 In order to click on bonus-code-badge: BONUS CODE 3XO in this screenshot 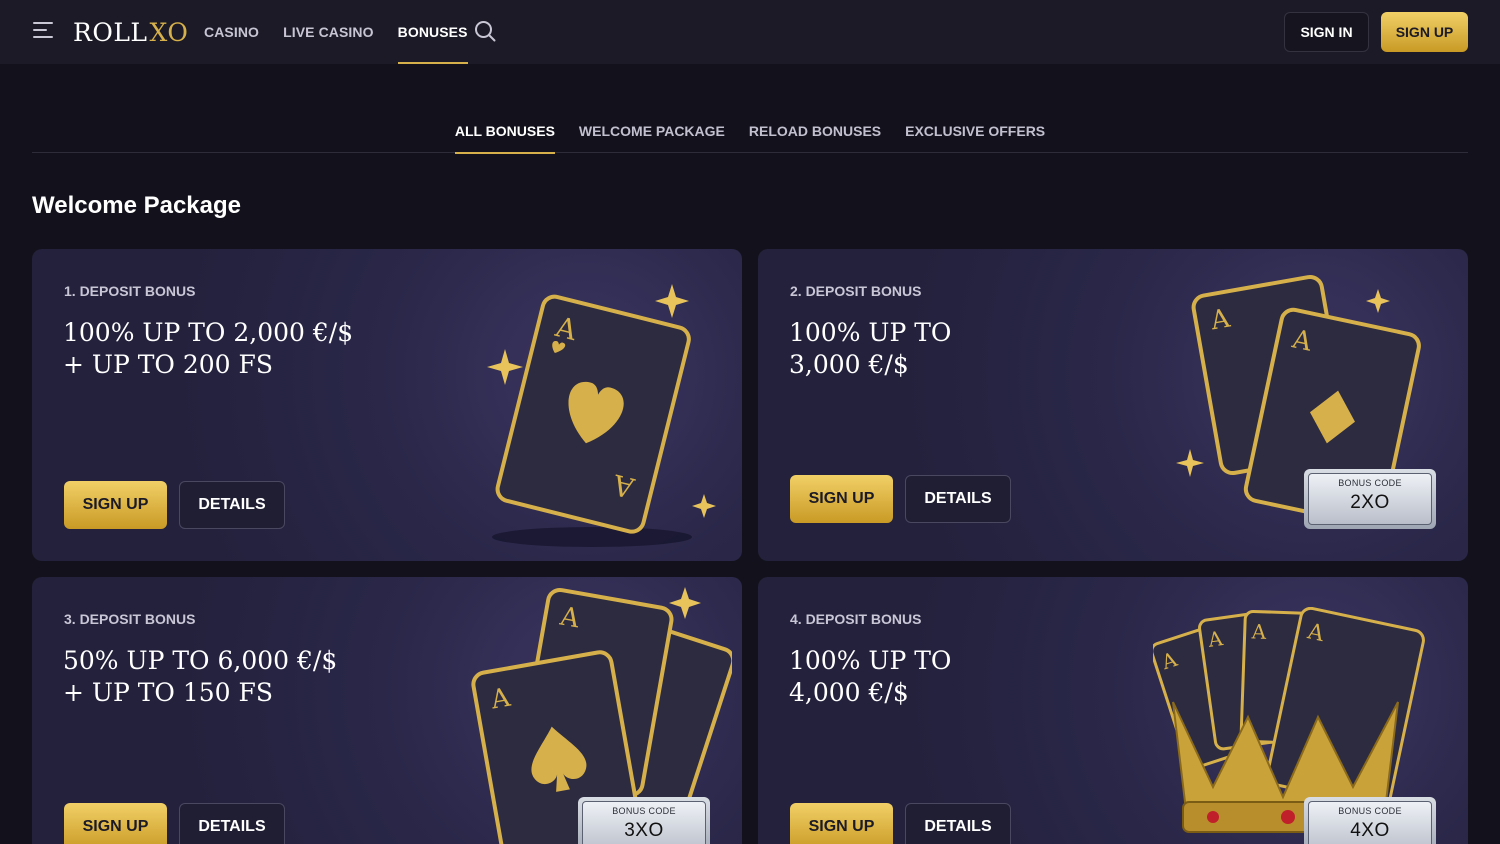, I will do `click(644, 820)`.